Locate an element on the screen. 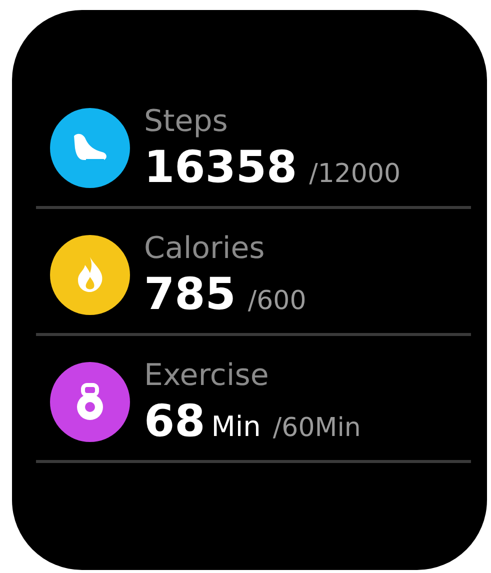 The height and width of the screenshot is (573, 491). metric-value: 785 is located at coordinates (190, 295).